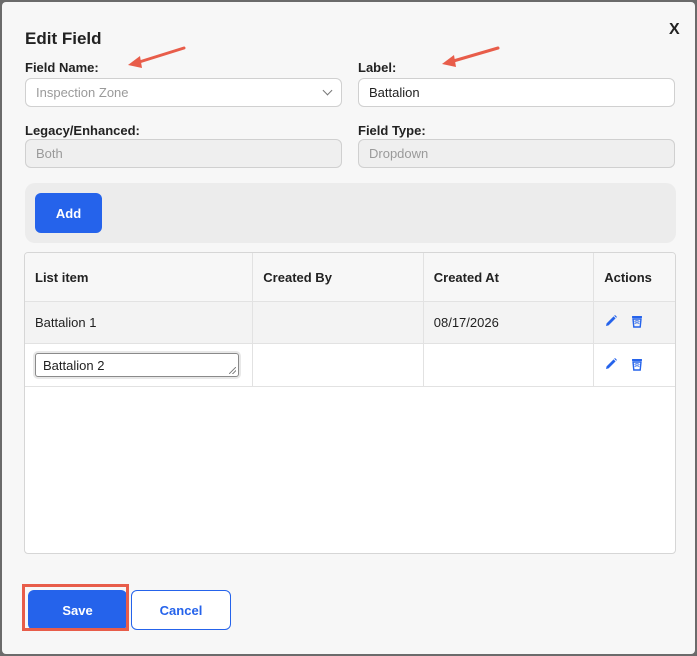  What do you see at coordinates (327, 90) in the screenshot?
I see `chevron-down-icon` at bounding box center [327, 90].